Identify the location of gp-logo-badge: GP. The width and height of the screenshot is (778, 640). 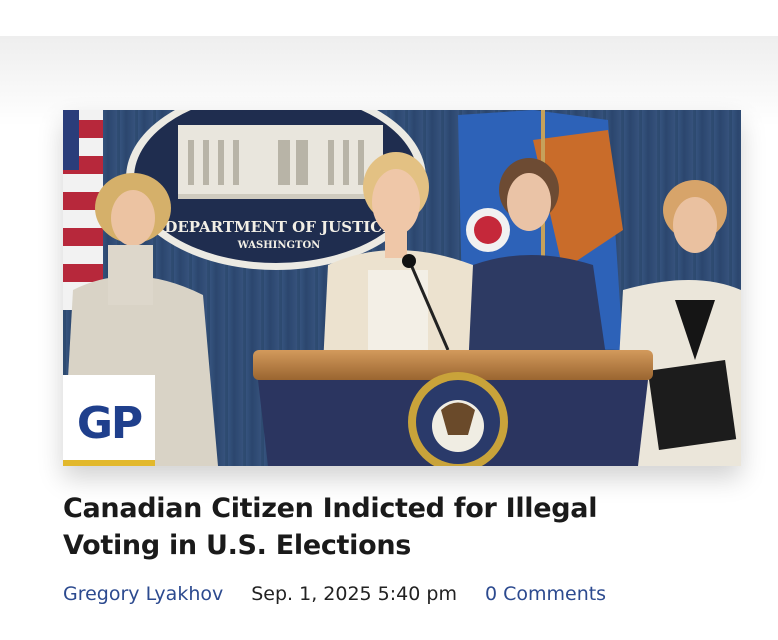
(109, 420).